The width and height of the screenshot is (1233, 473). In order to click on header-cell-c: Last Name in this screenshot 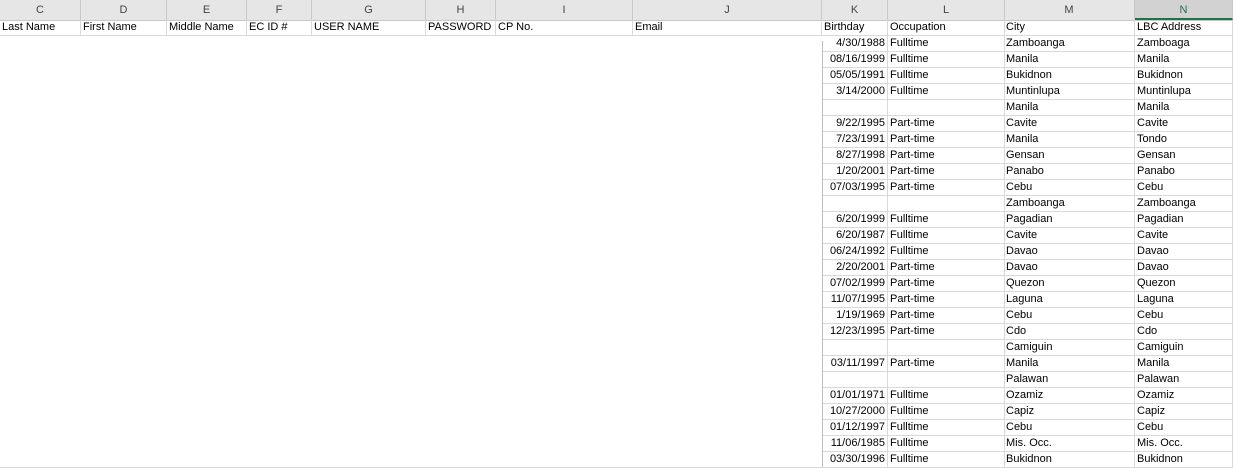, I will do `click(40, 27)`.